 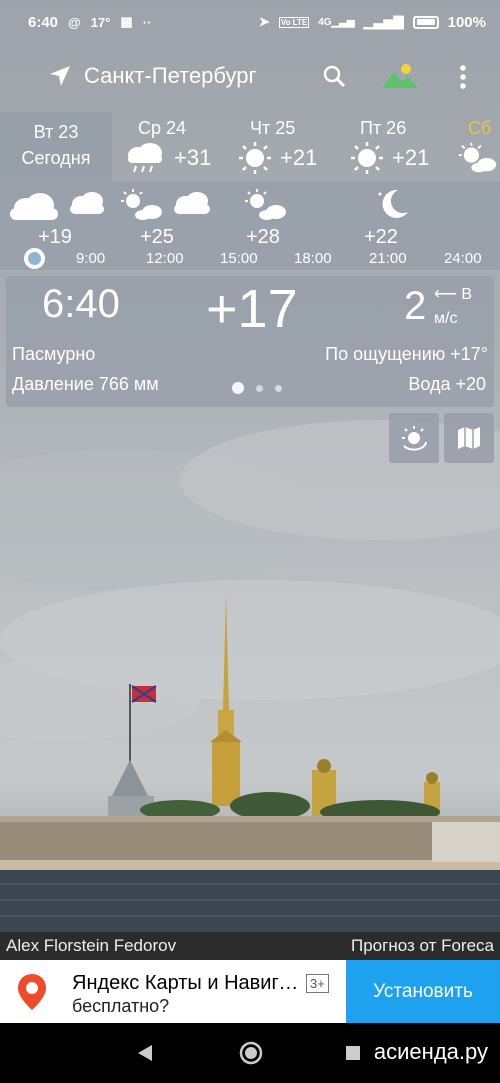 What do you see at coordinates (34, 258) in the screenshot?
I see `current-time-marker` at bounding box center [34, 258].